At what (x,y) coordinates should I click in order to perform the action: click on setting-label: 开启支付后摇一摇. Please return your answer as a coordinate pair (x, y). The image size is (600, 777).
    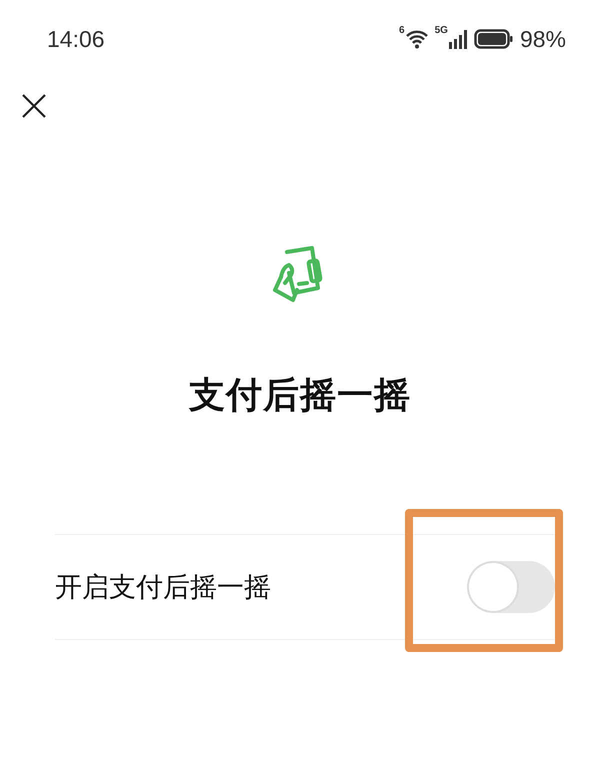
    Looking at the image, I should click on (163, 588).